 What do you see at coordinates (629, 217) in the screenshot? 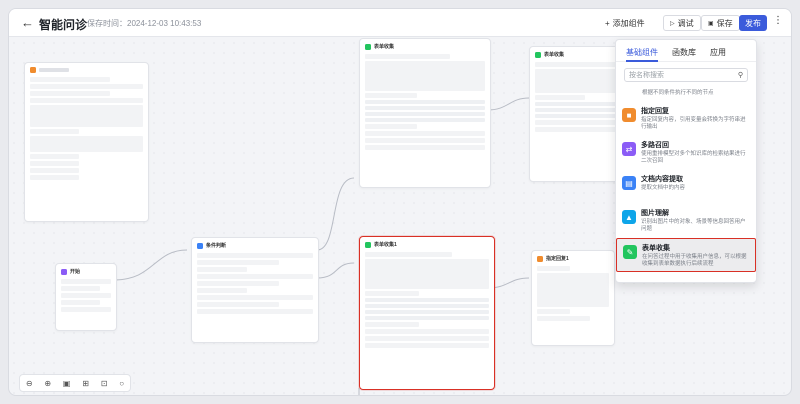
I see `image-icon: ▲` at bounding box center [629, 217].